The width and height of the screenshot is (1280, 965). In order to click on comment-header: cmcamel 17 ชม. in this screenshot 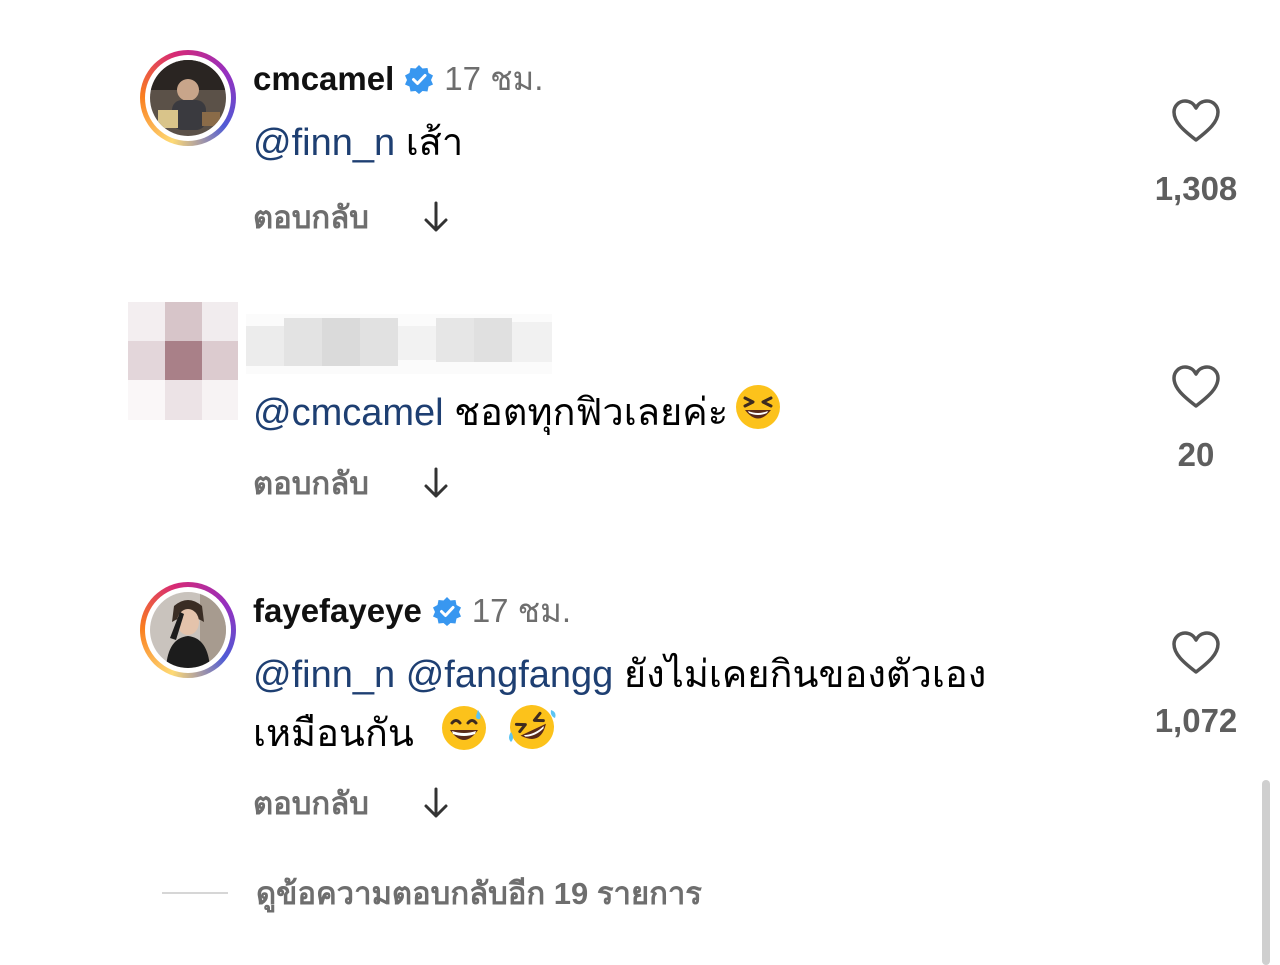, I will do `click(398, 79)`.